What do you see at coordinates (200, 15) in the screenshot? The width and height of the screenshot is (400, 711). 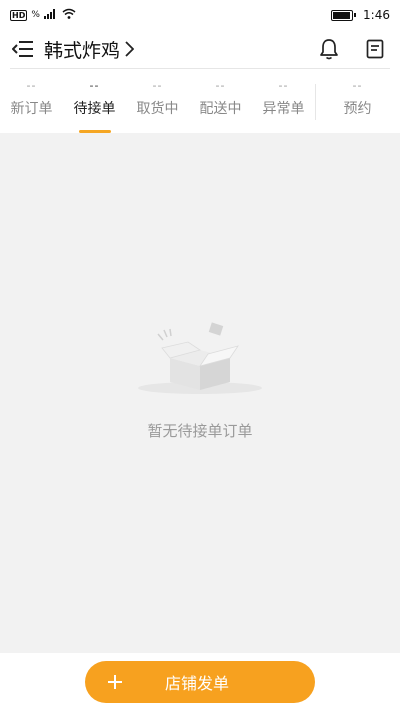 I see `status-bar: HD % 1:46` at bounding box center [200, 15].